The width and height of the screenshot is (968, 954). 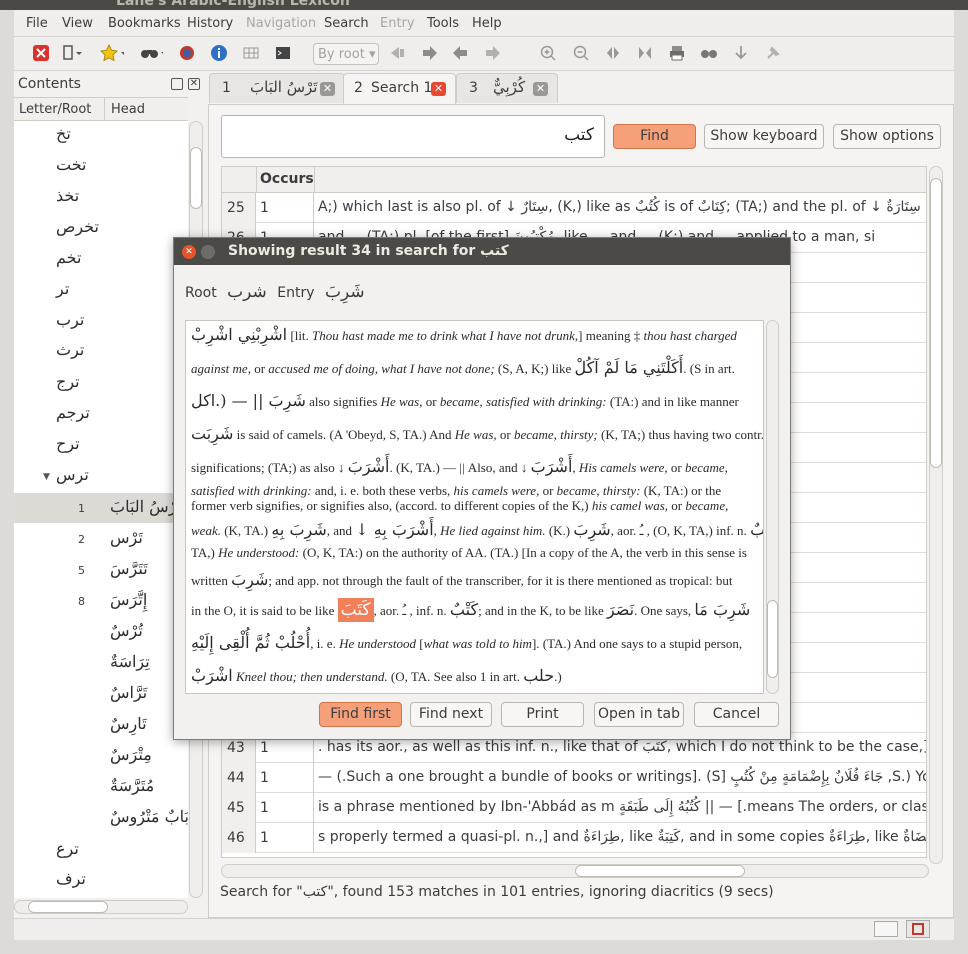 I want to click on next-root-icon, so click(x=429, y=53).